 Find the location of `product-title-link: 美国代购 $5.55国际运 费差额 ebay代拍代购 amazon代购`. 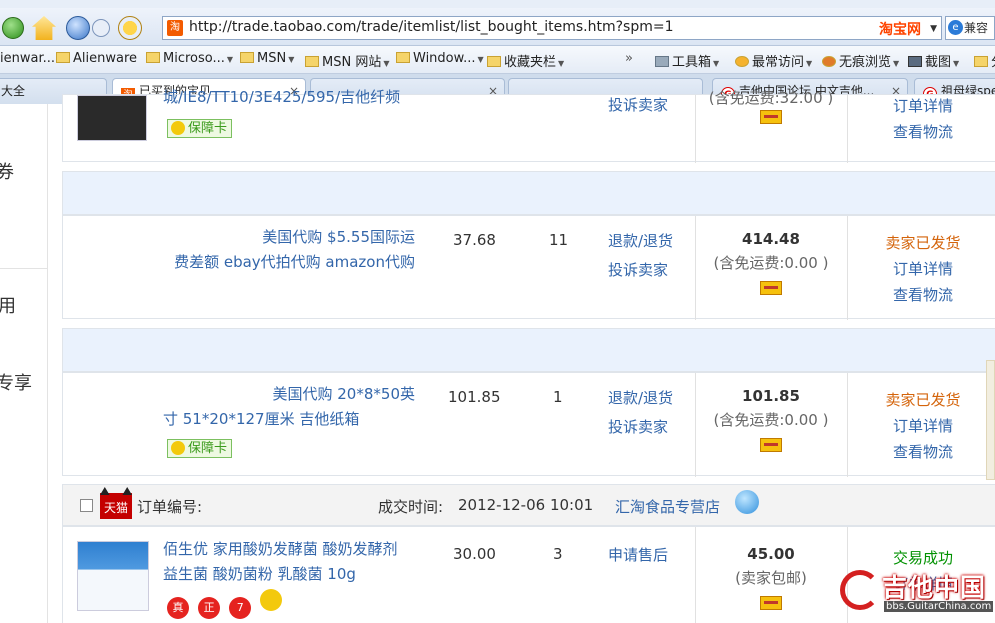

product-title-link: 美国代购 $5.55国际运 费差额 ebay代拍代购 amazon代购 is located at coordinates (289, 250).